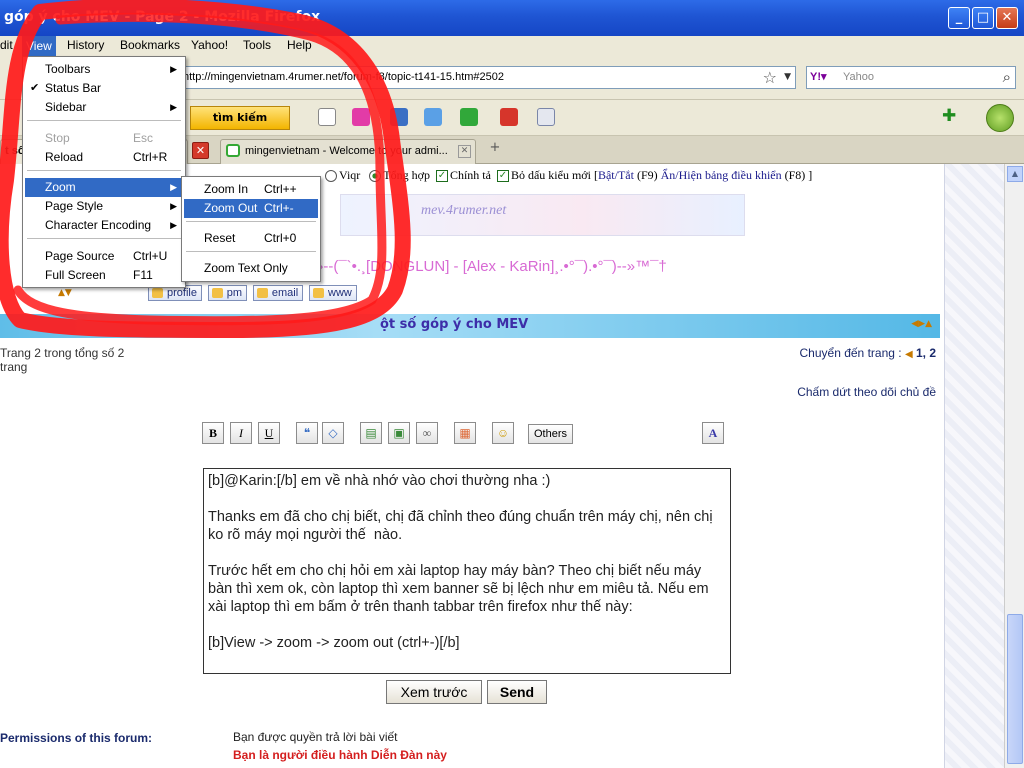 The height and width of the screenshot is (768, 1024). I want to click on font-size-icon: A, so click(713, 433).